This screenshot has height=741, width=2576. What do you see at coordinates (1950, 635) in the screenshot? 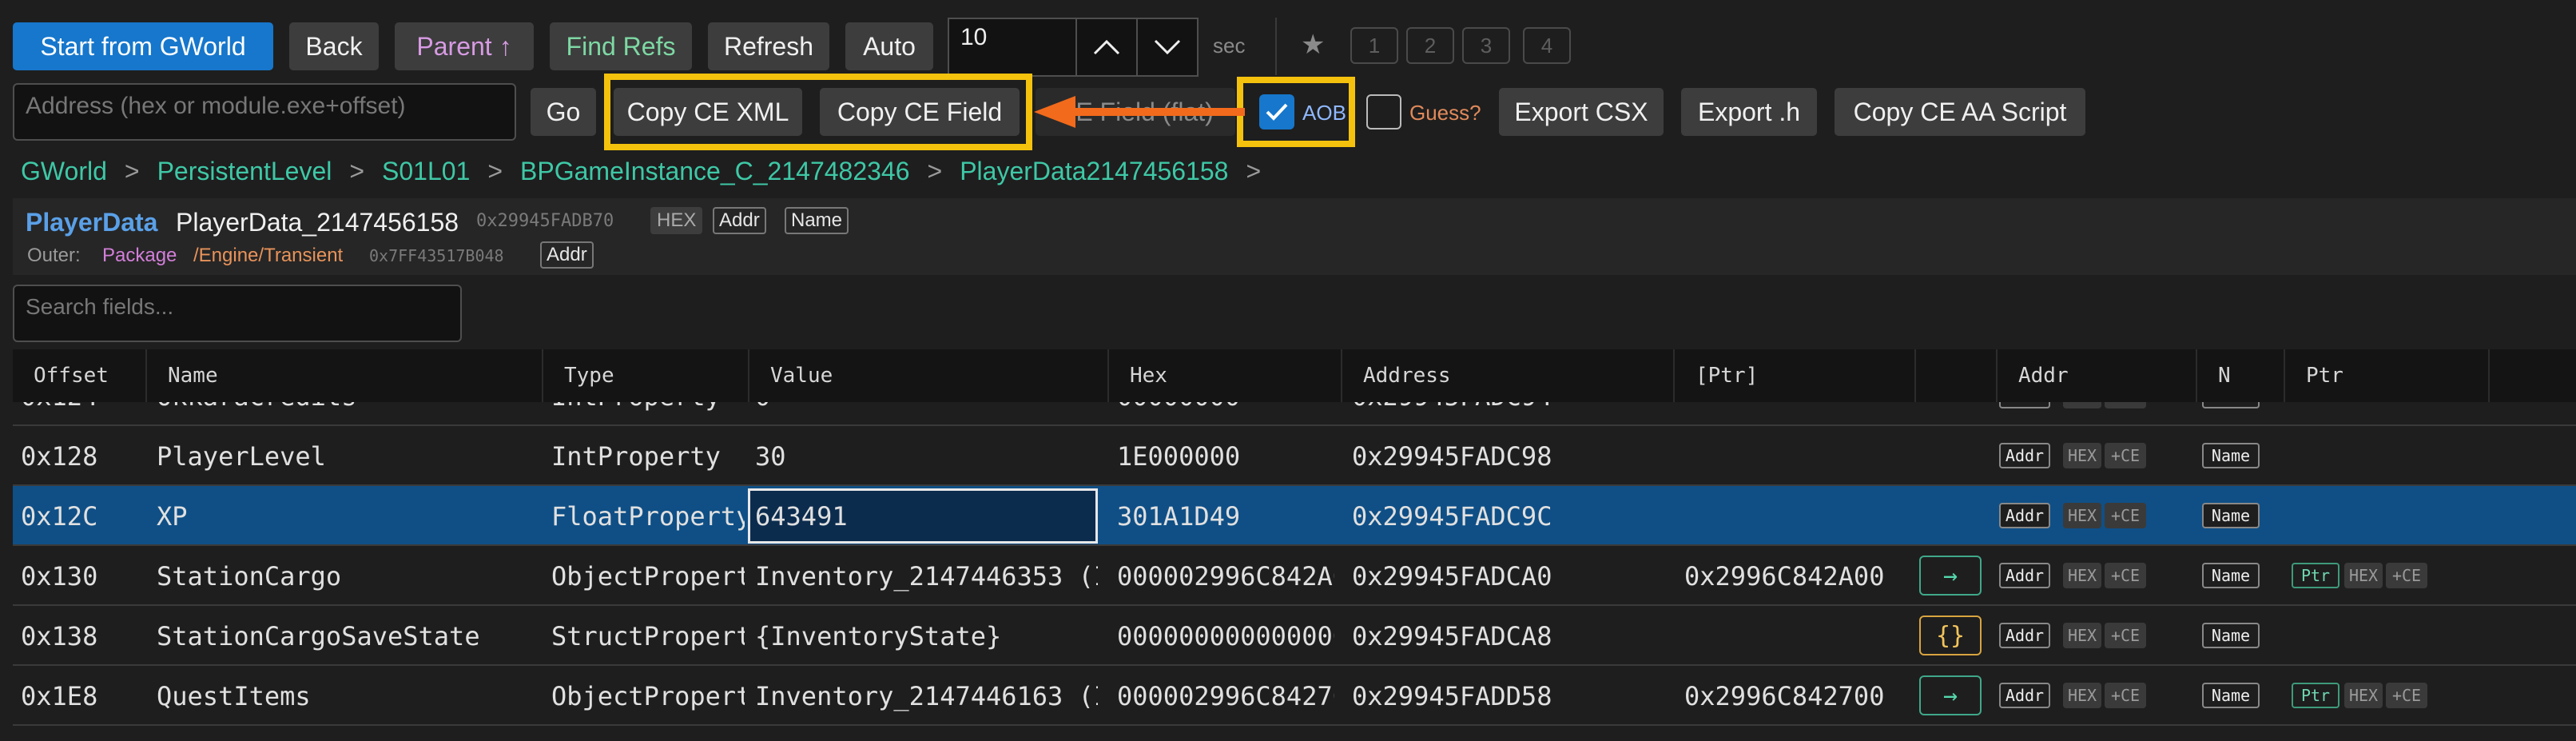
I see `expand-struct-button: {}` at bounding box center [1950, 635].